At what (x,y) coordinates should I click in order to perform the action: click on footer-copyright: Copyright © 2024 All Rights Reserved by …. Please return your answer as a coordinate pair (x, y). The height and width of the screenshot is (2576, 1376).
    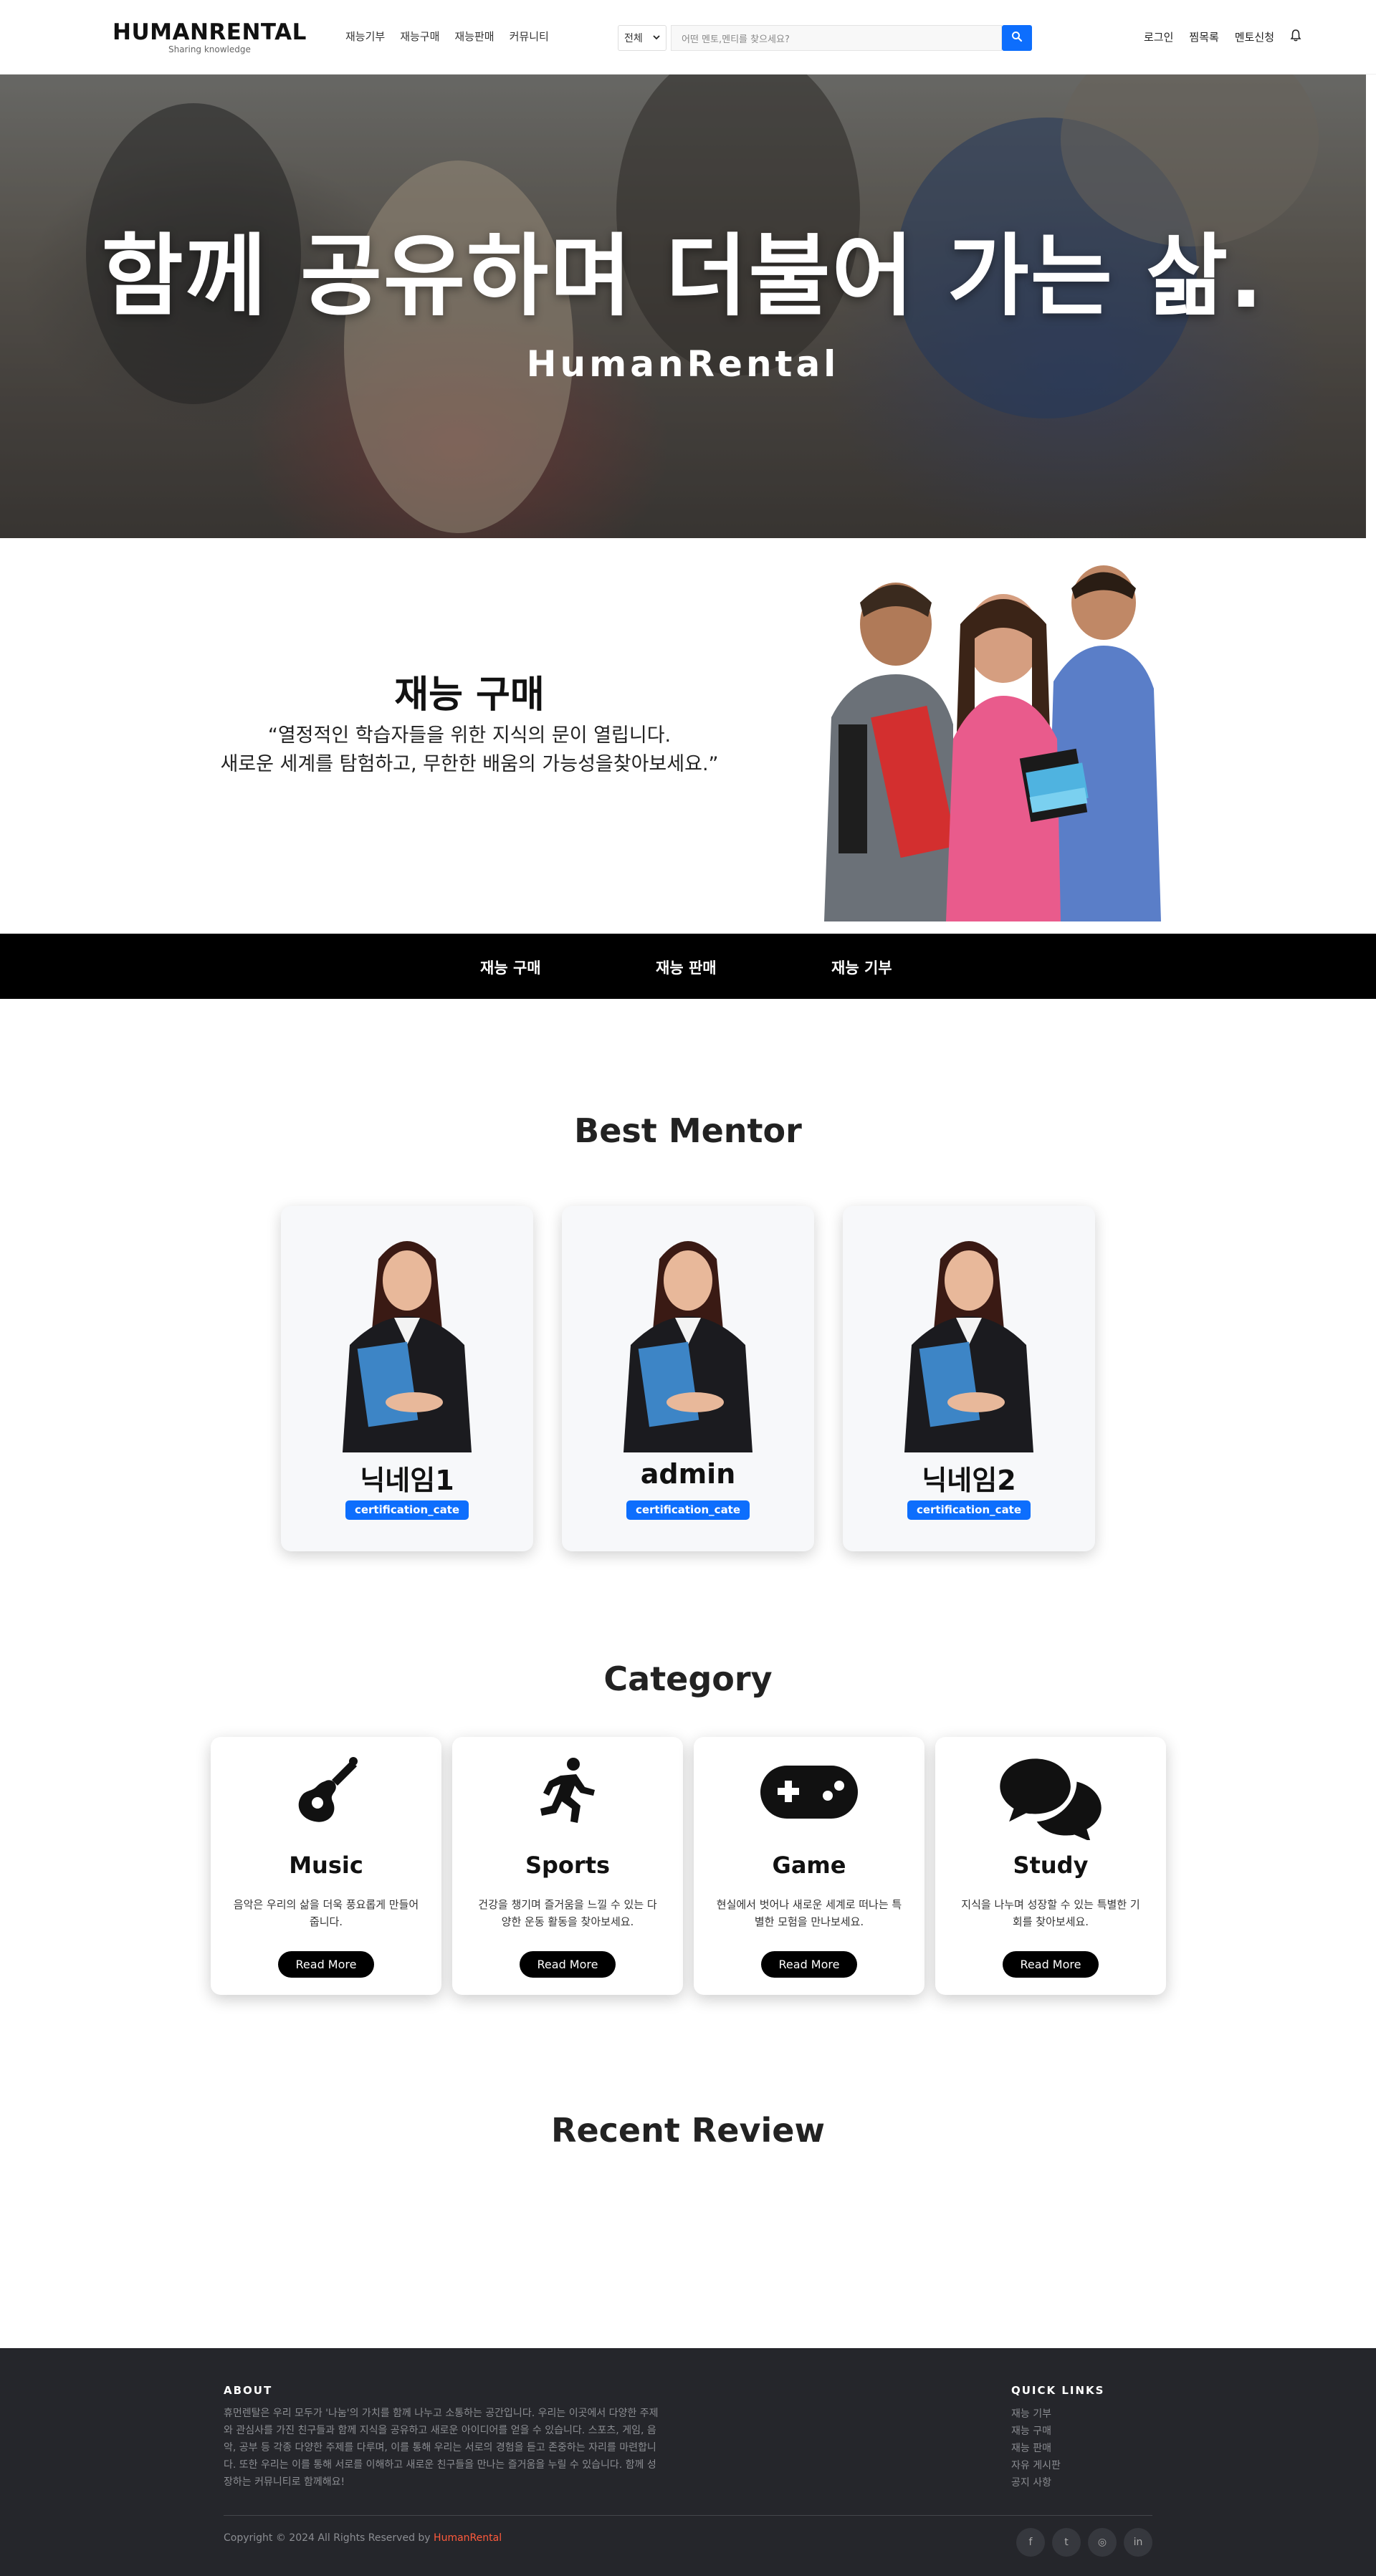
    Looking at the image, I should click on (363, 2538).